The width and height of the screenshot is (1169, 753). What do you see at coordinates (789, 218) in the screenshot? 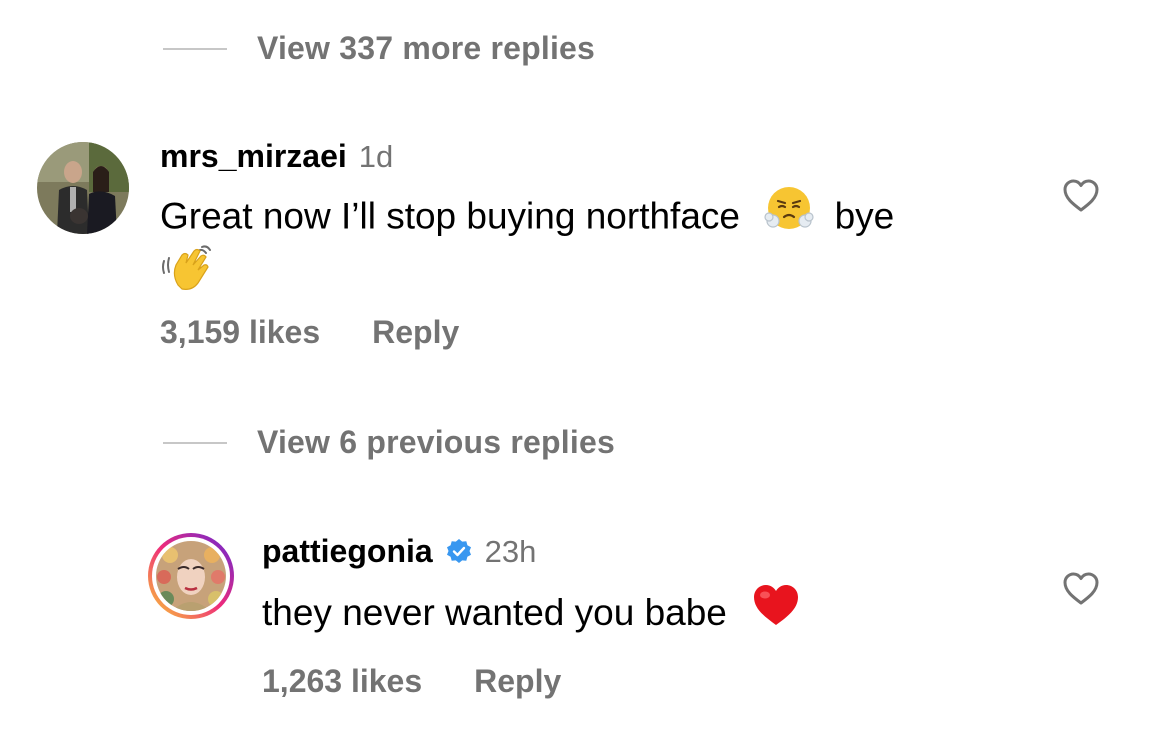
I see `face-with-steam-emoji` at bounding box center [789, 218].